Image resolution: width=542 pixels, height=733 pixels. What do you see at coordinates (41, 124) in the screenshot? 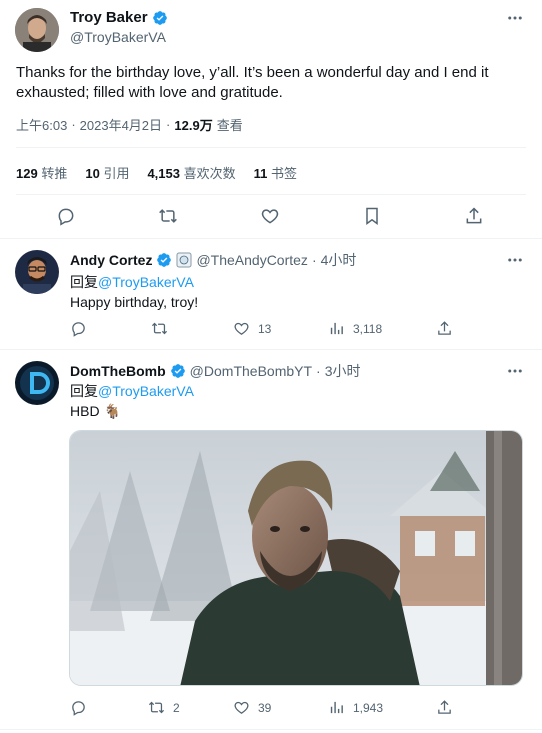
I see `tweet-time: 上午6:03` at bounding box center [41, 124].